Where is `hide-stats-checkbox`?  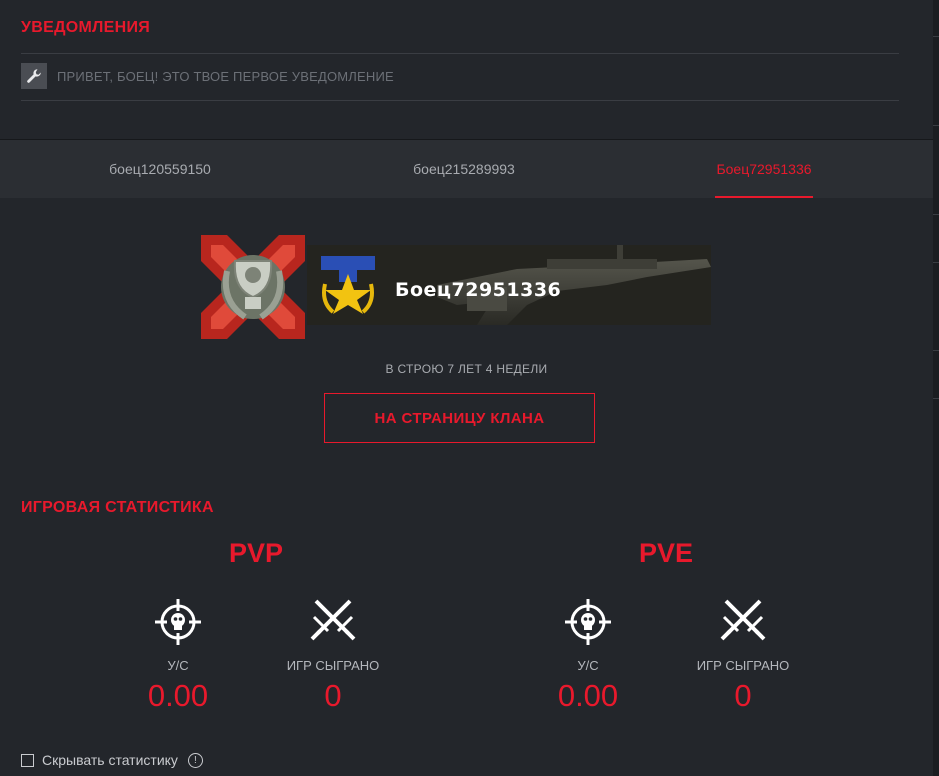
hide-stats-checkbox is located at coordinates (27, 760).